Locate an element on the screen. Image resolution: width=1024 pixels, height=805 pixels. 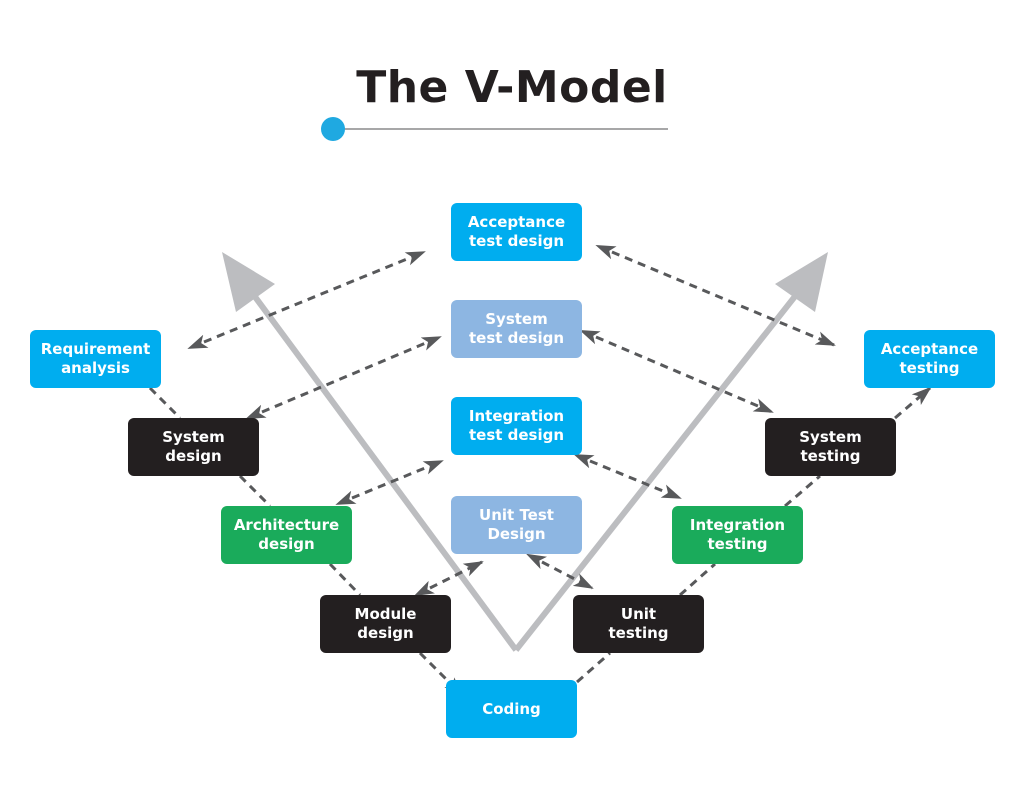
node-integration-testing: Integration testing is located at coordinates (737, 535).